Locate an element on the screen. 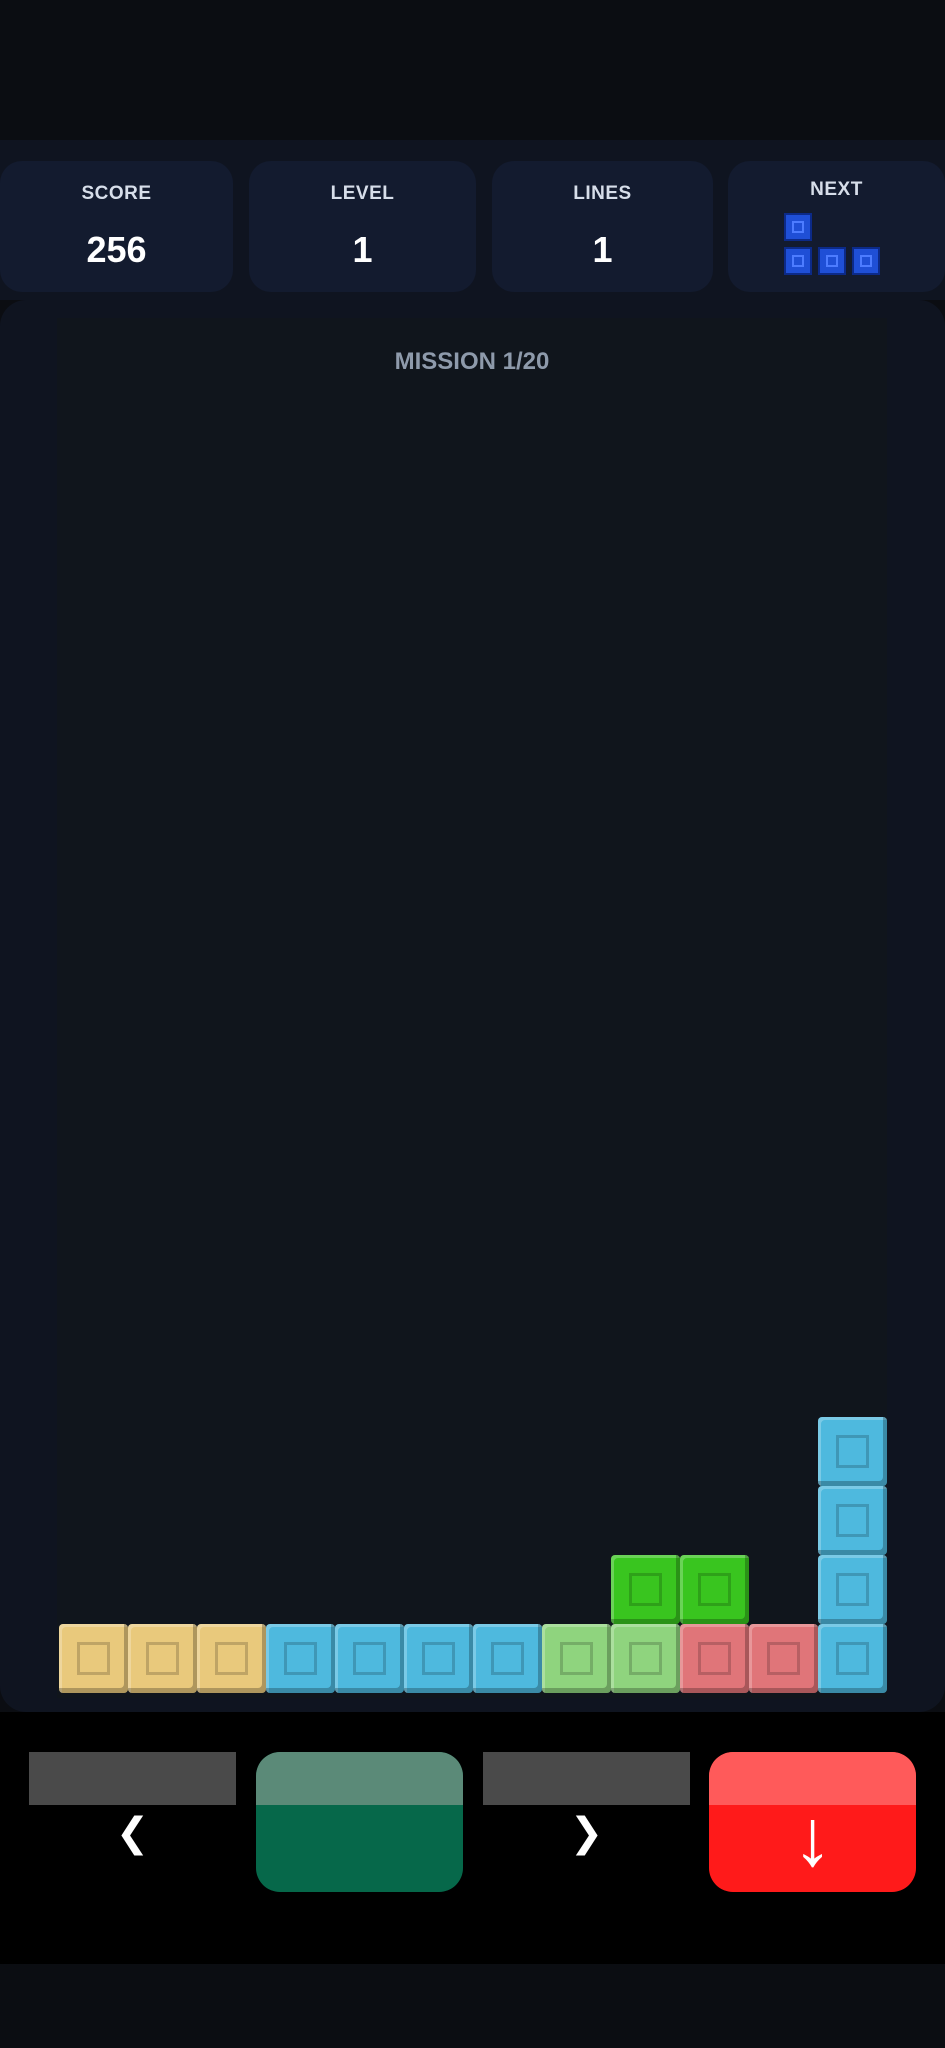  next-piece-preview is located at coordinates (836, 248).